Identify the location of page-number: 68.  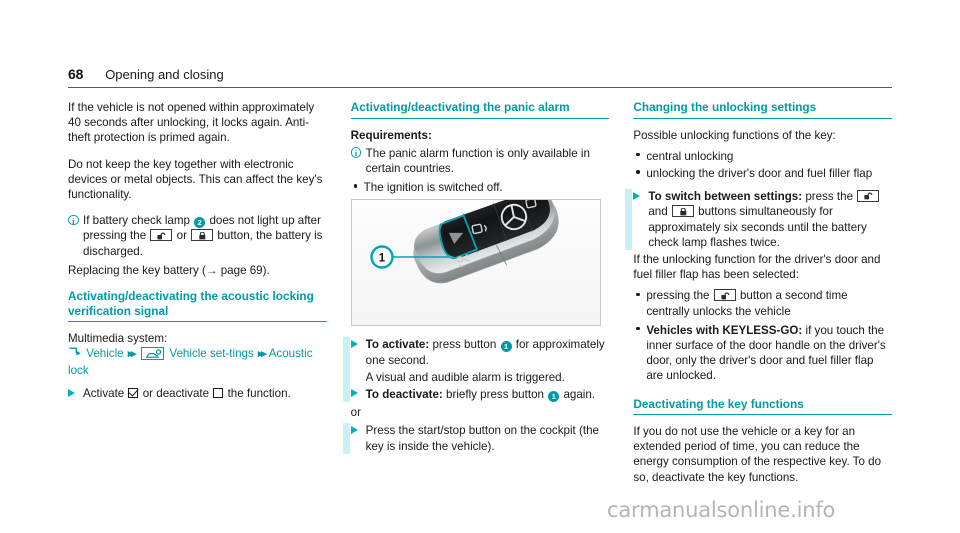
(76, 74).